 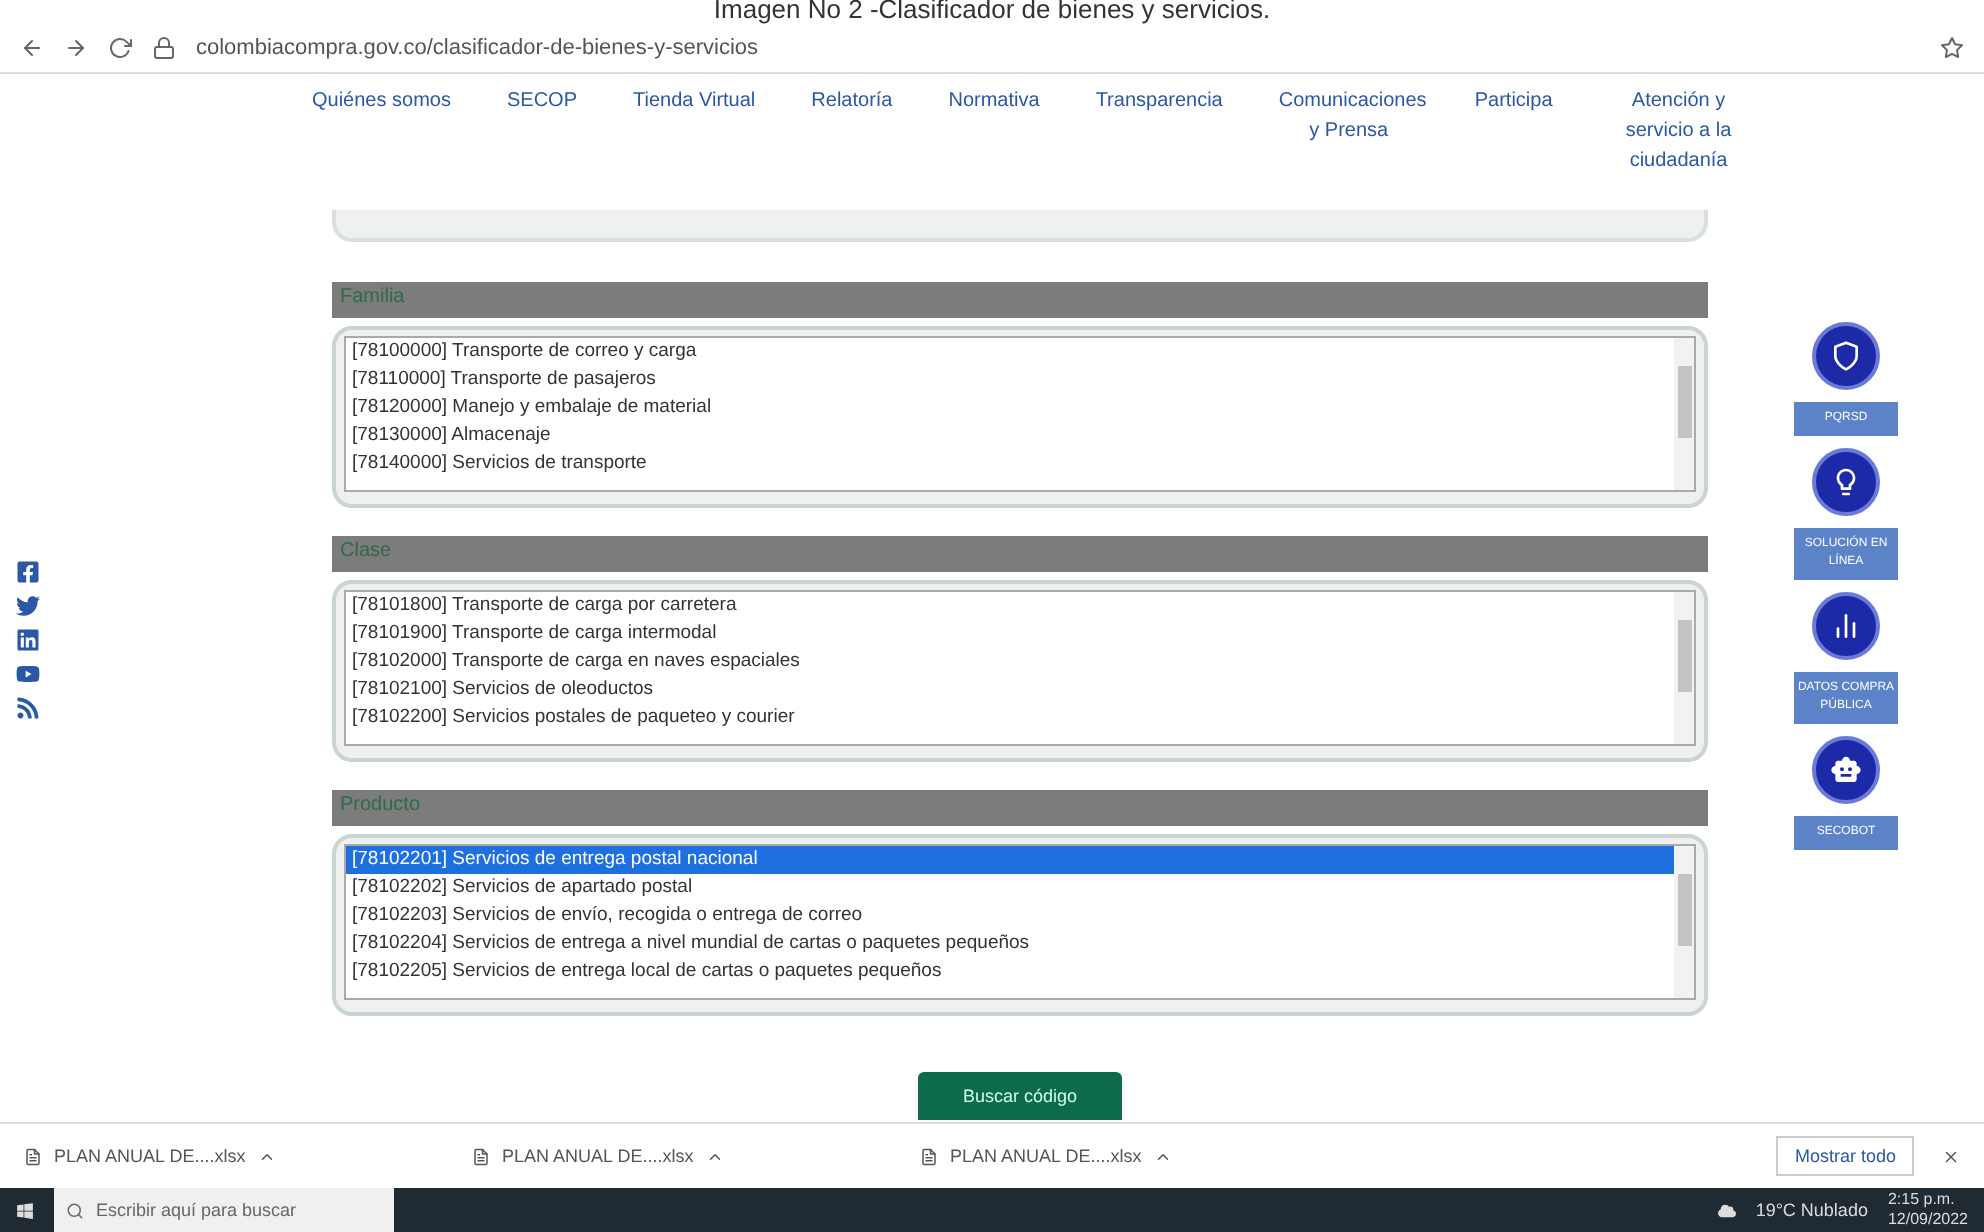 What do you see at coordinates (1010, 972) in the screenshot?
I see `list-option: [78102205] Servicios de entrega local de cartas o paquetes pequeños` at bounding box center [1010, 972].